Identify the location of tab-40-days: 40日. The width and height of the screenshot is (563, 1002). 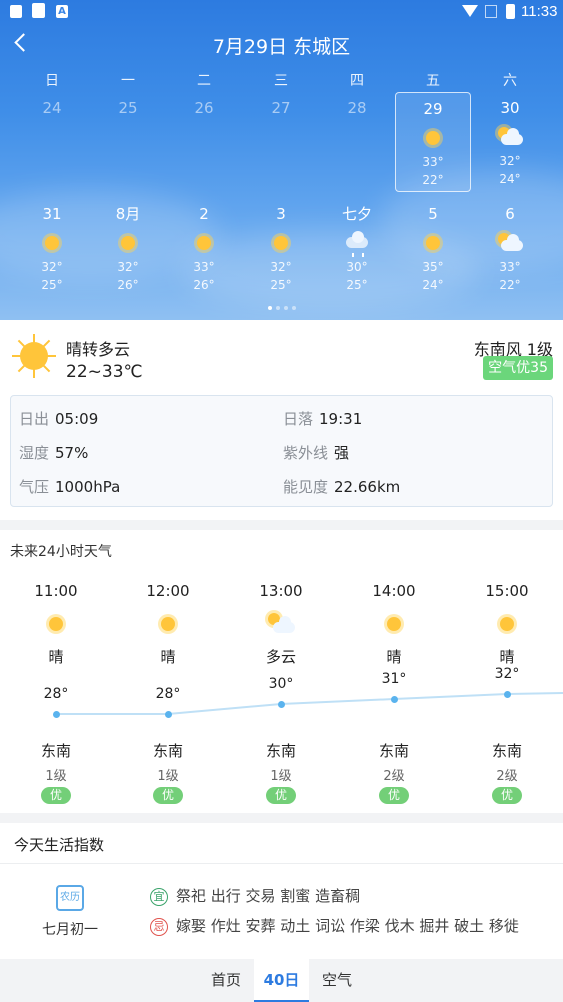
(281, 980).